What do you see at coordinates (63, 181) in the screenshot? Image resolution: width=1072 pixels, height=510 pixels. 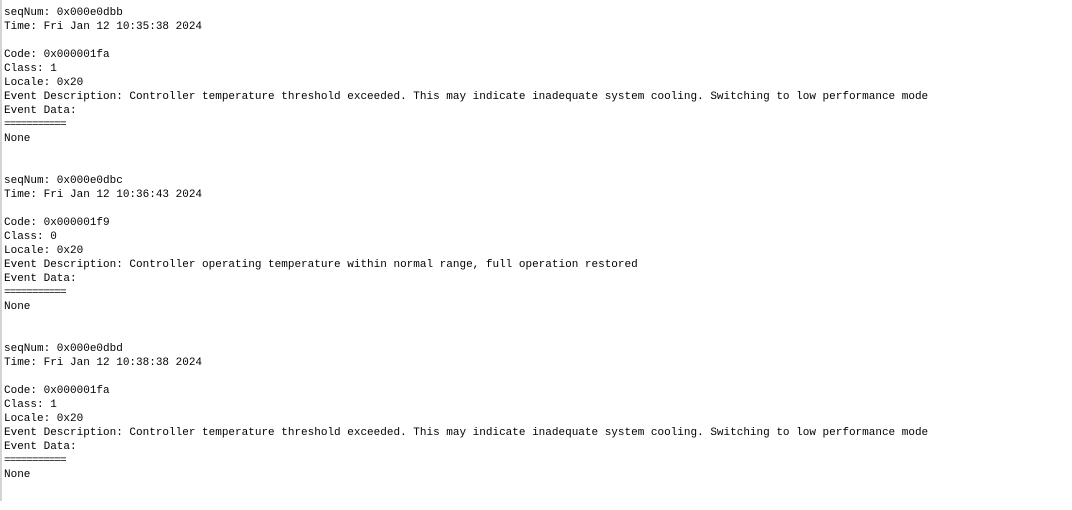 I see `seqnum-line: seqNum: 0x000e0dbc` at bounding box center [63, 181].